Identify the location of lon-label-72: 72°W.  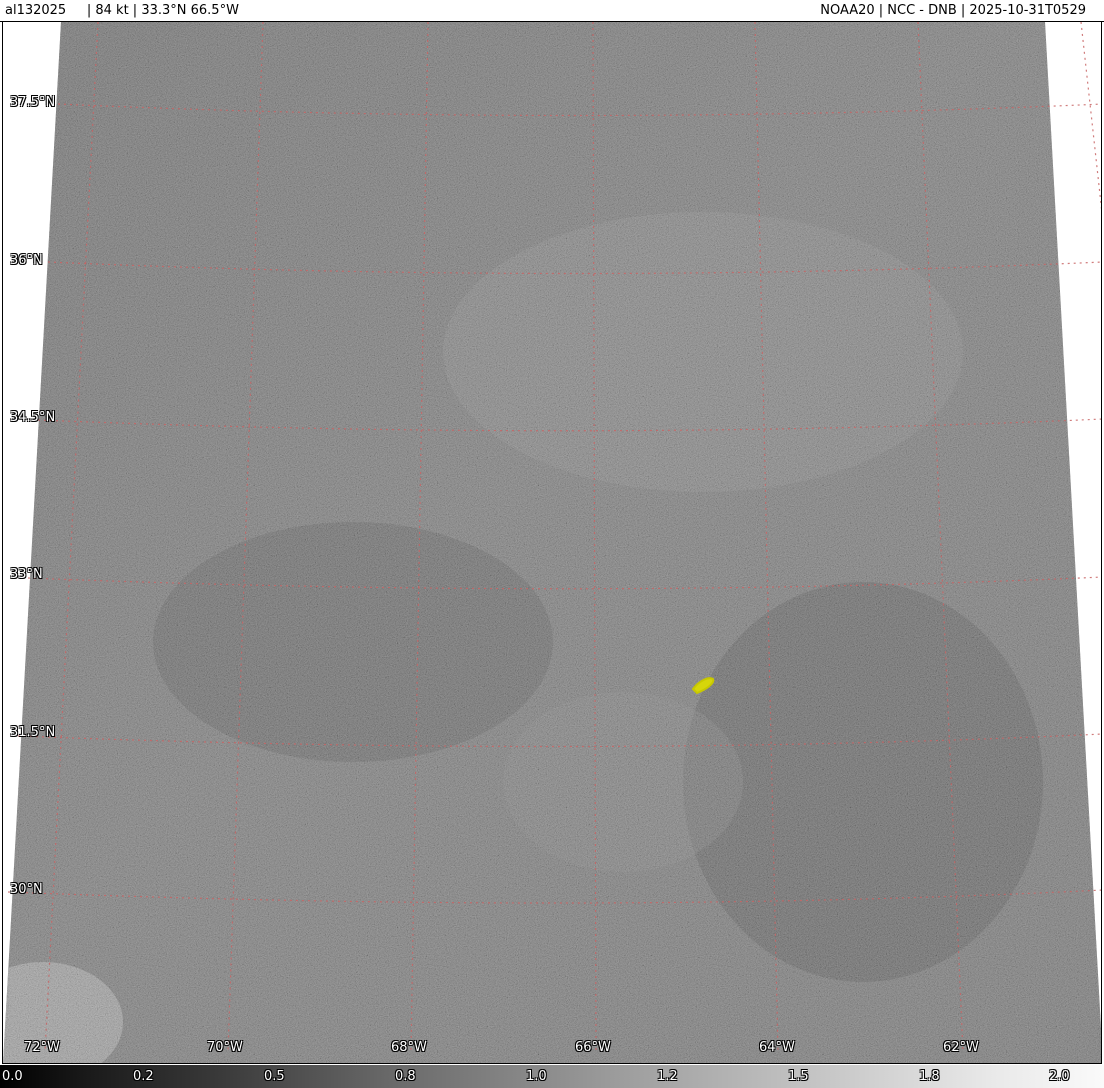
(42, 1047).